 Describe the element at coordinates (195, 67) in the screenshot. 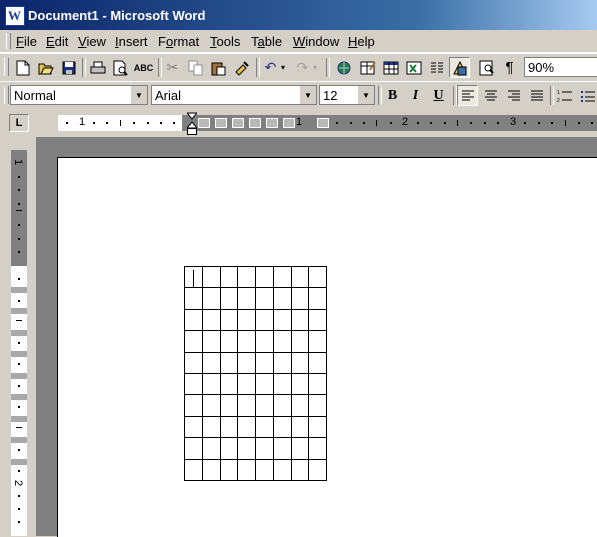

I see `copy-icon` at that location.